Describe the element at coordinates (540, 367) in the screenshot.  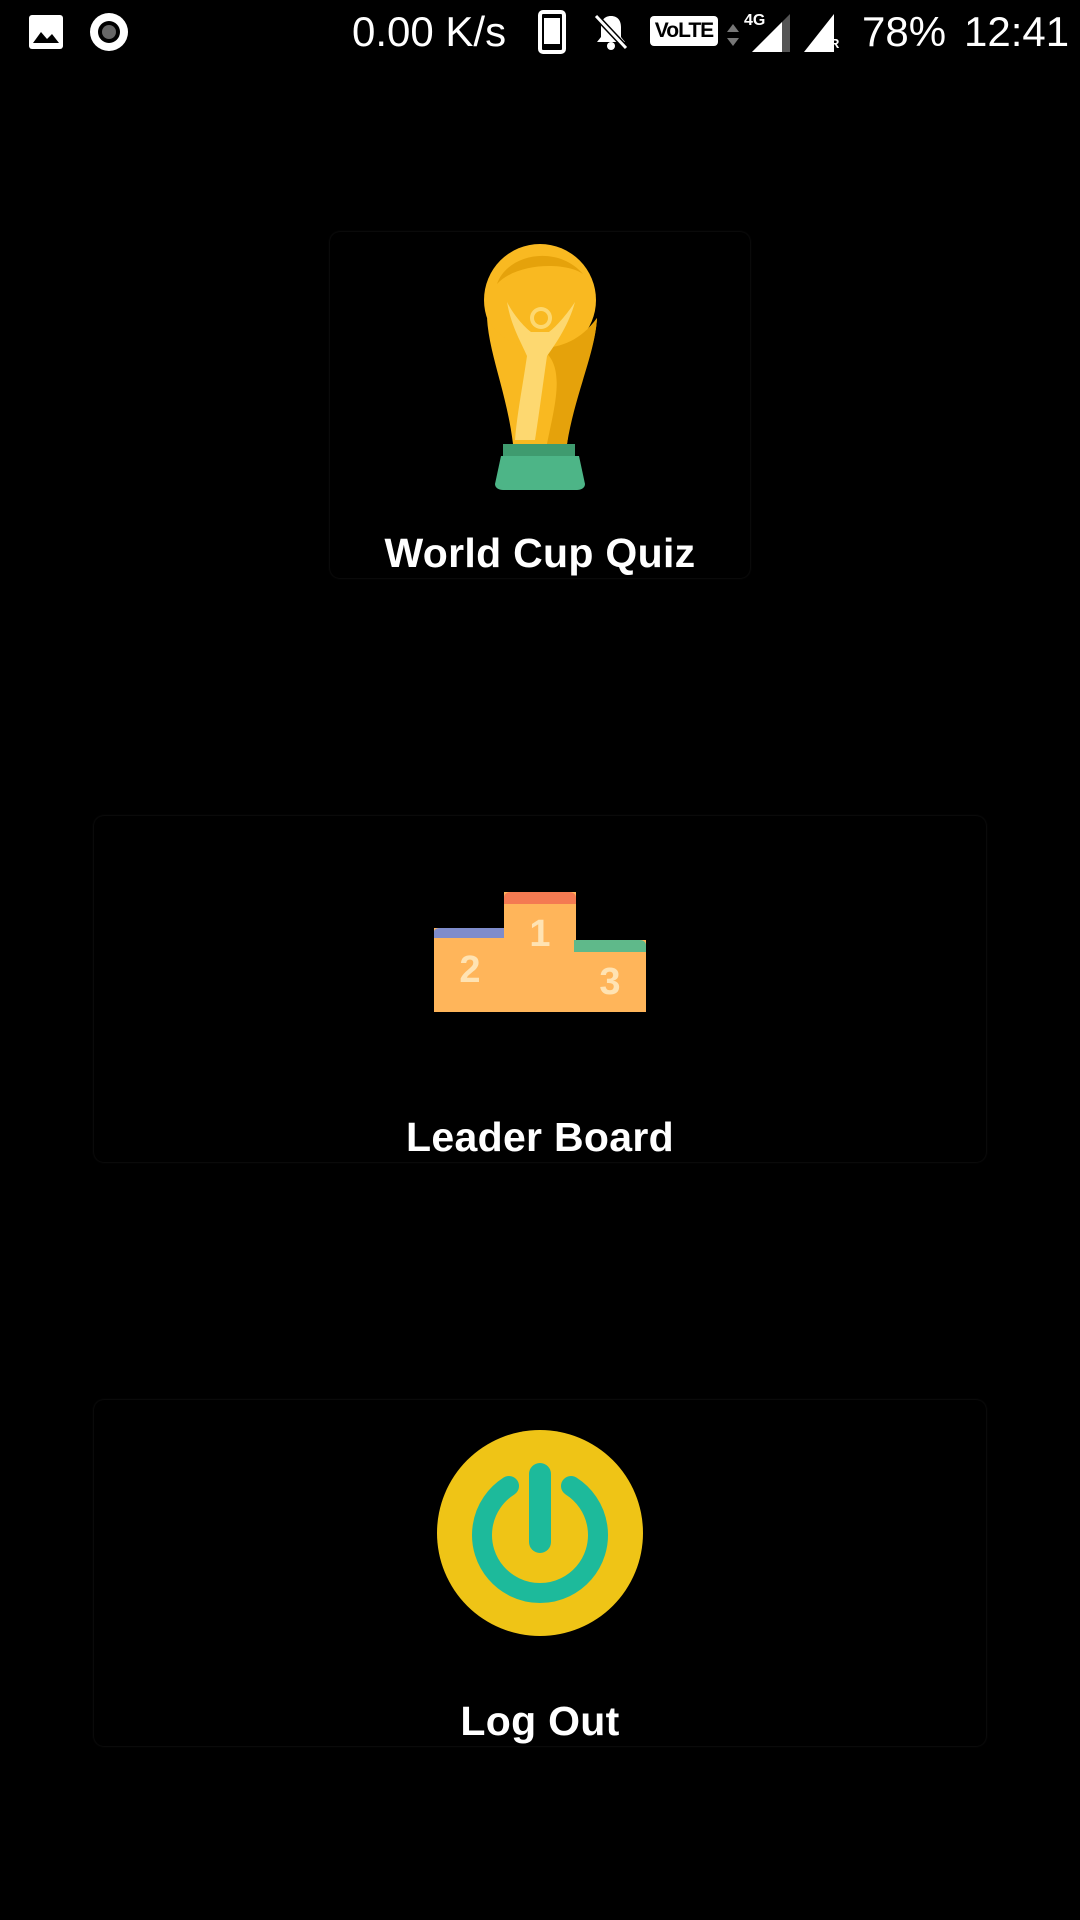
I see `trophy-icon` at that location.